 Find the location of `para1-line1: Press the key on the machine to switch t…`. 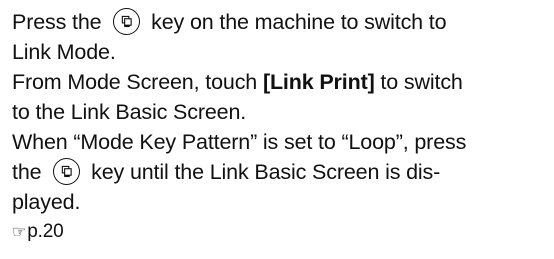

para1-line1: Press the key on the machine to switch t… is located at coordinates (282, 22).